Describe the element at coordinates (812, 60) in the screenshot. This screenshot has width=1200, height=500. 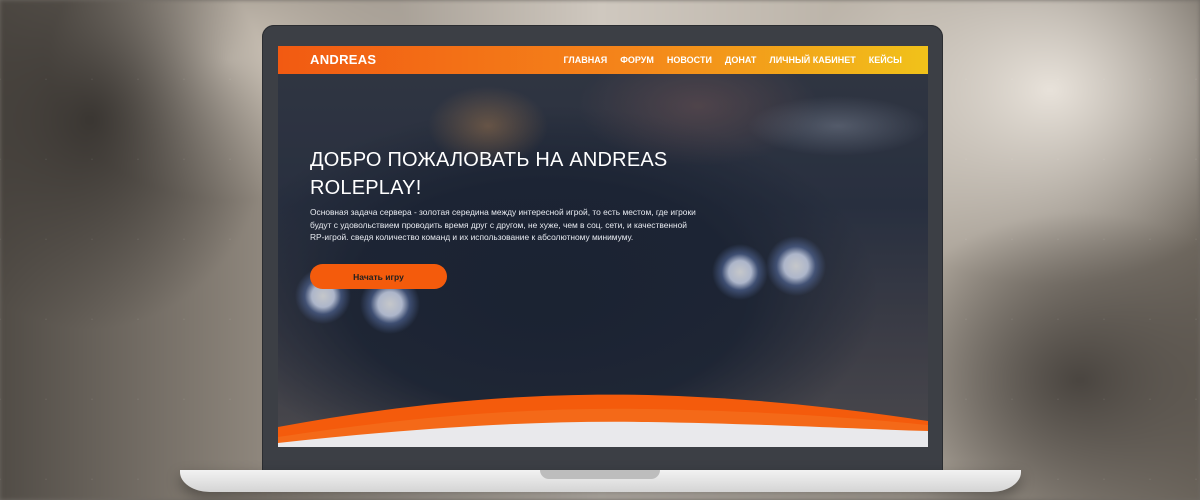
I see `nav-item-account: ЛИЧНЫЙ КАБИНЕТ` at that location.